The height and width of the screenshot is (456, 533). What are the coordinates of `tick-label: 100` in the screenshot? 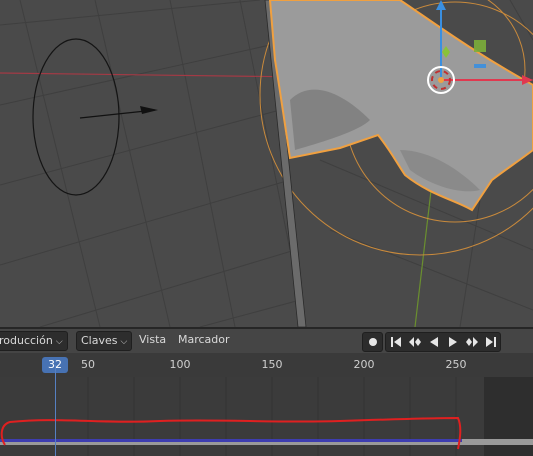 It's located at (180, 364).